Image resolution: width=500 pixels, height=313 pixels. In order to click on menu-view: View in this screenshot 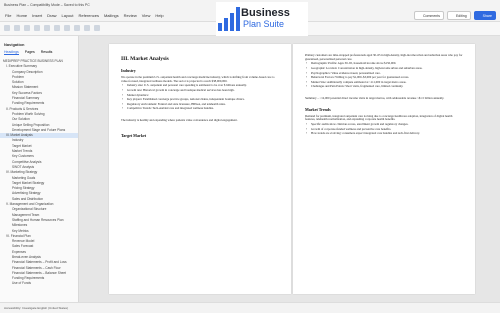, I will do `click(146, 15)`.